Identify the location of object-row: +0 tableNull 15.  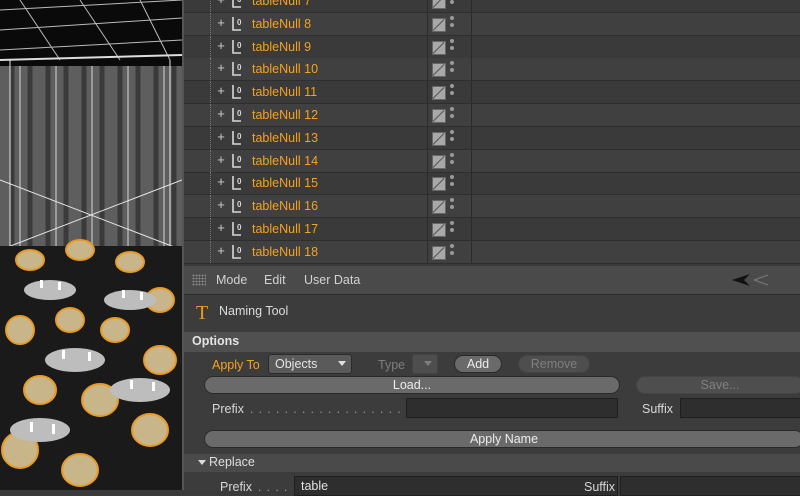
(492, 184).